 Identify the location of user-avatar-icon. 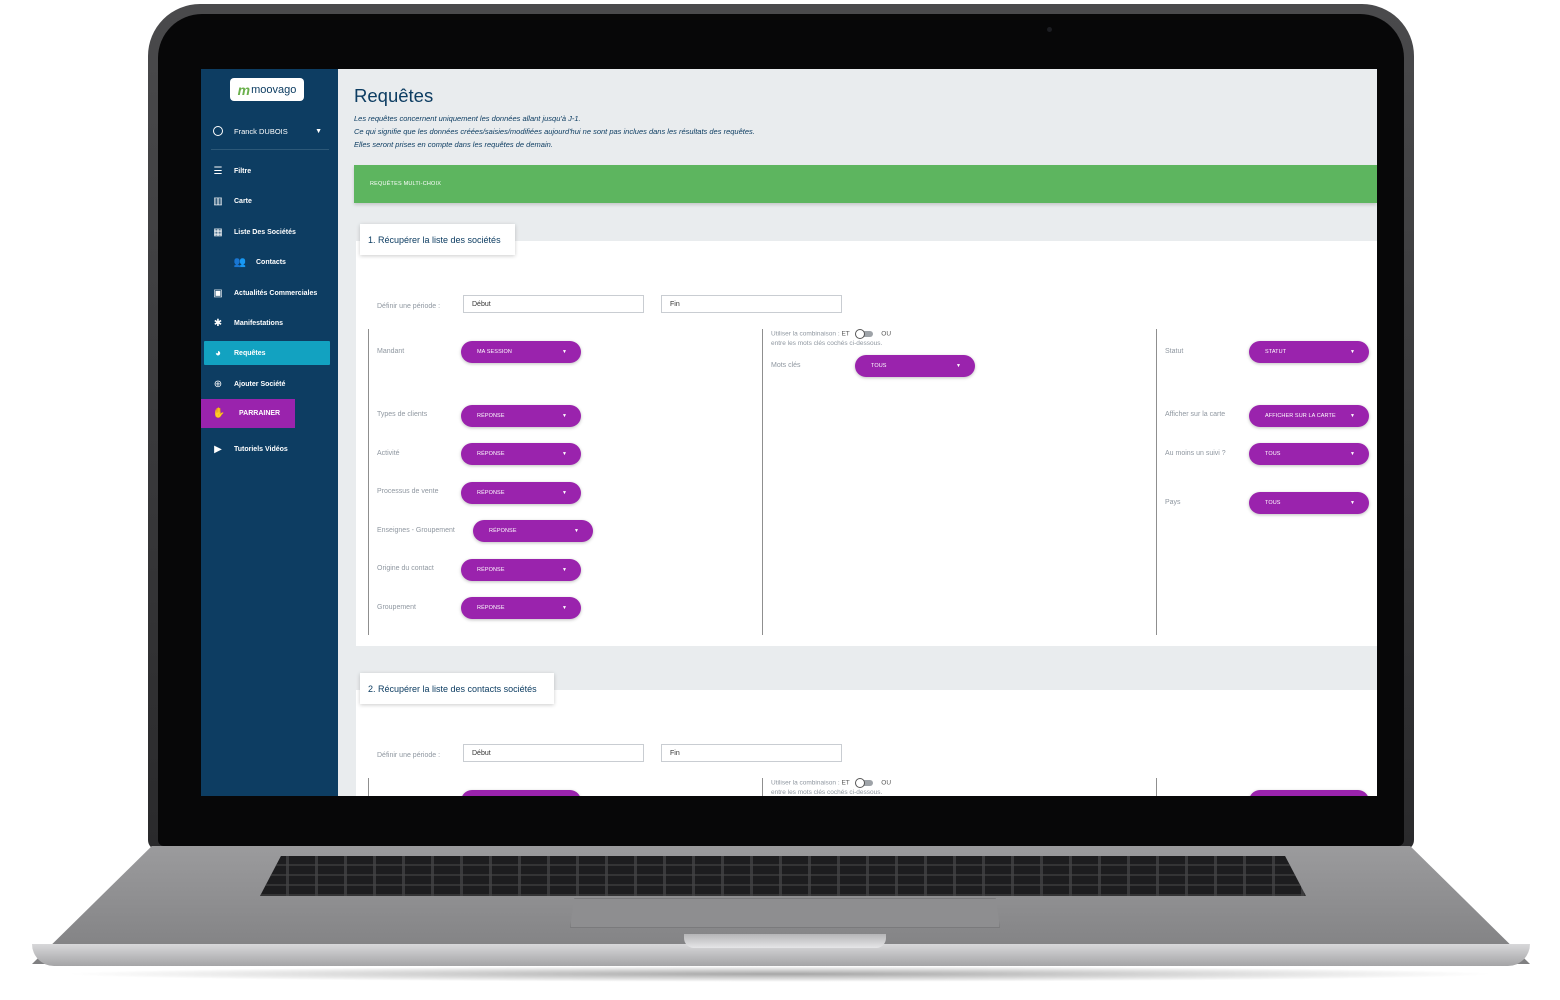
(218, 131).